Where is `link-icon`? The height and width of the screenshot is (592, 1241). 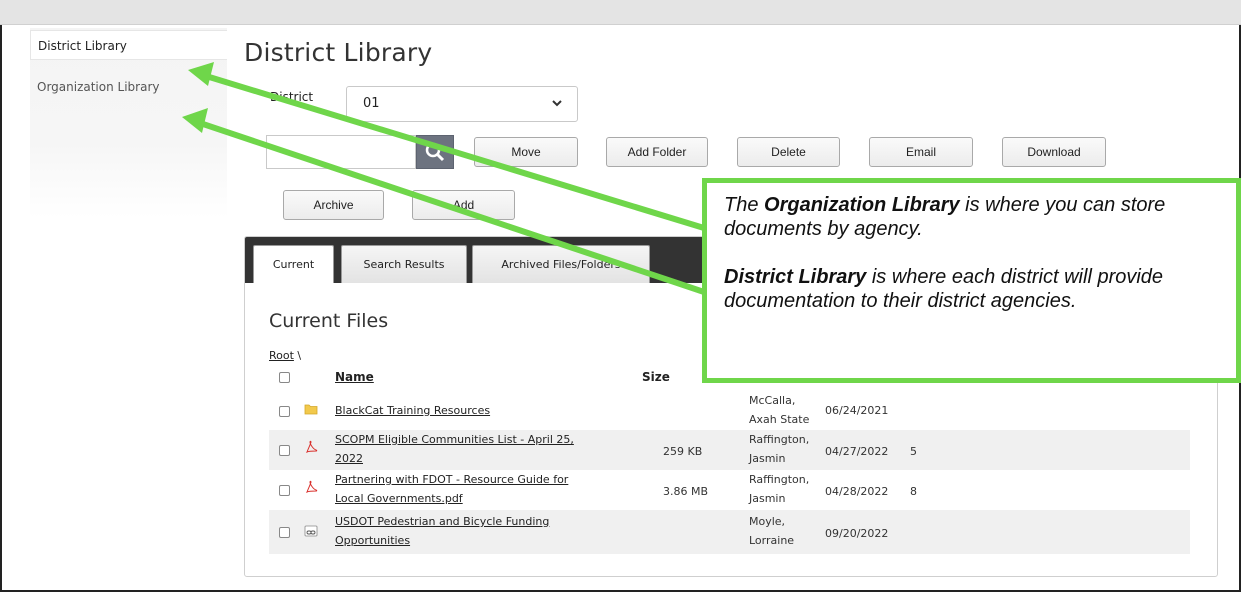 link-icon is located at coordinates (311, 531).